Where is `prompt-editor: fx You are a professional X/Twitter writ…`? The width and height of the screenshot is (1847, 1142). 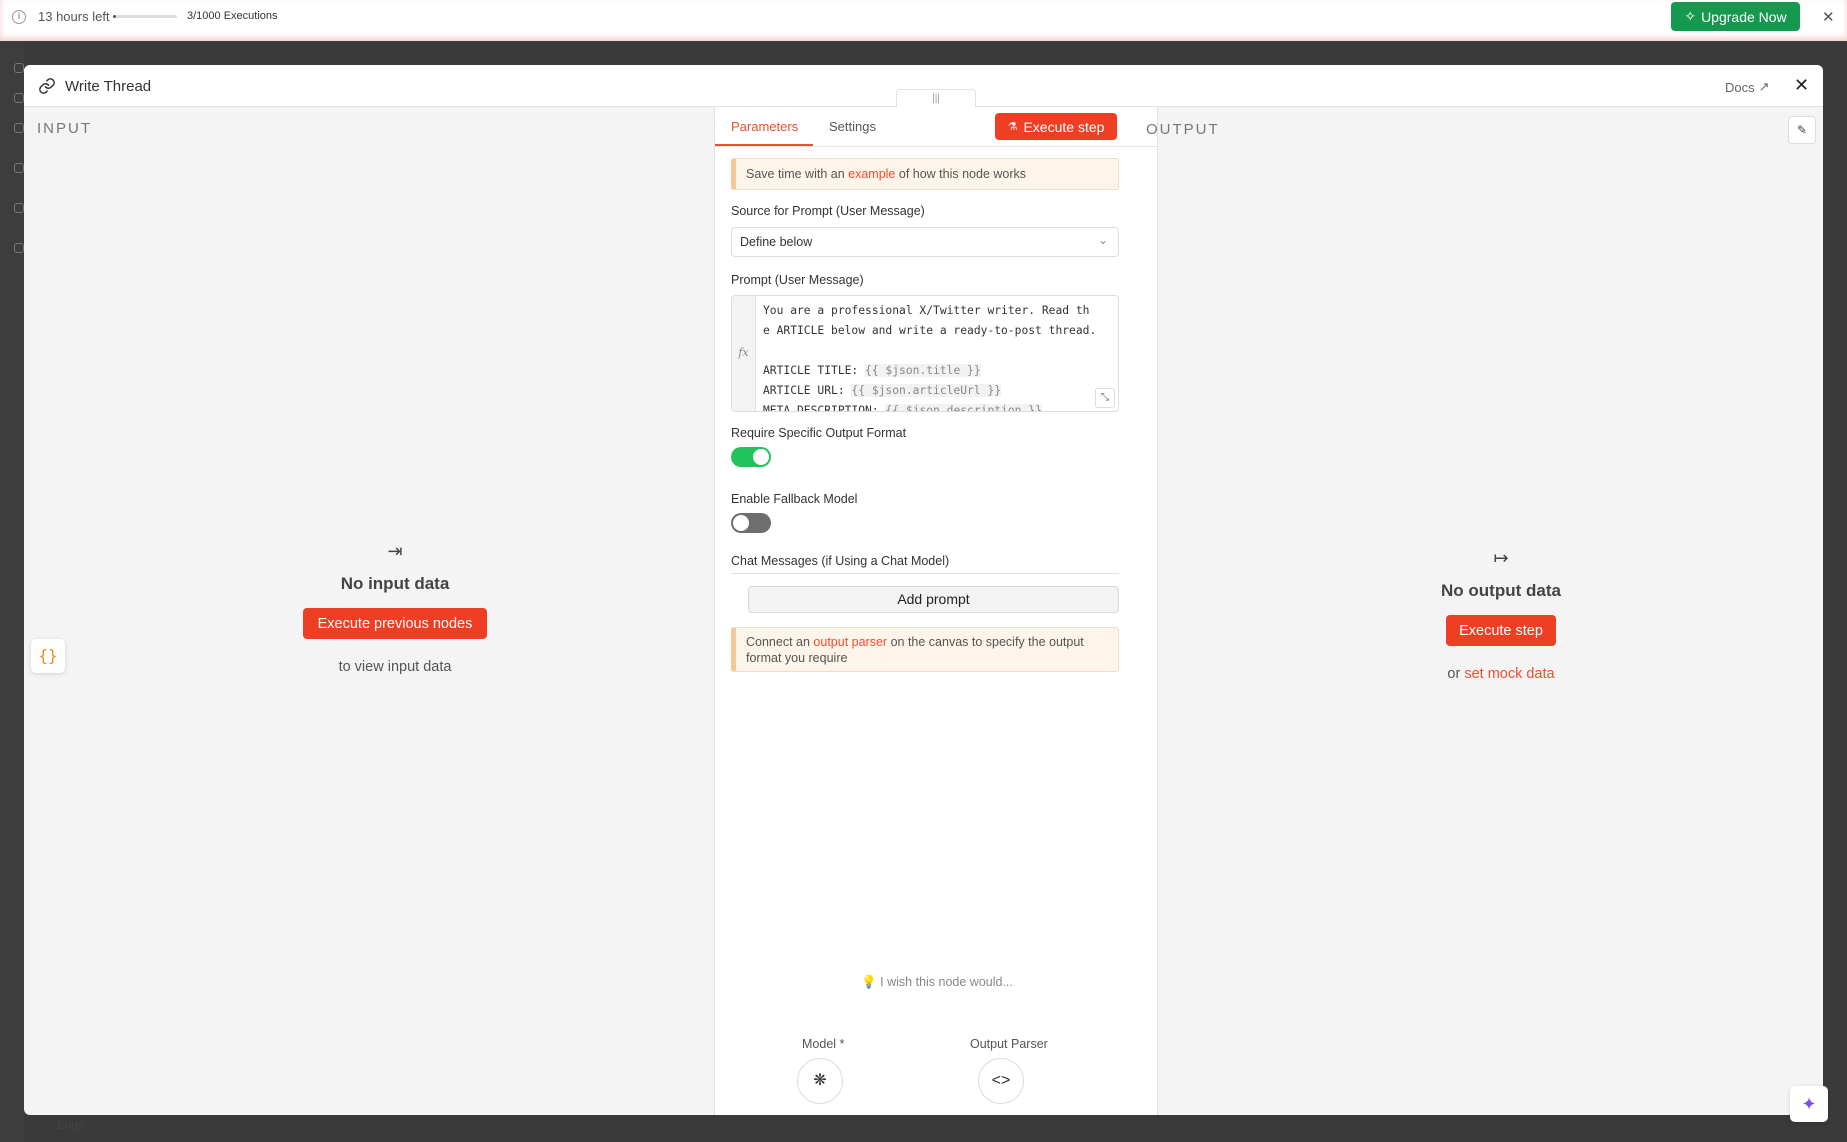 prompt-editor: fx You are a professional X/Twitter writ… is located at coordinates (925, 353).